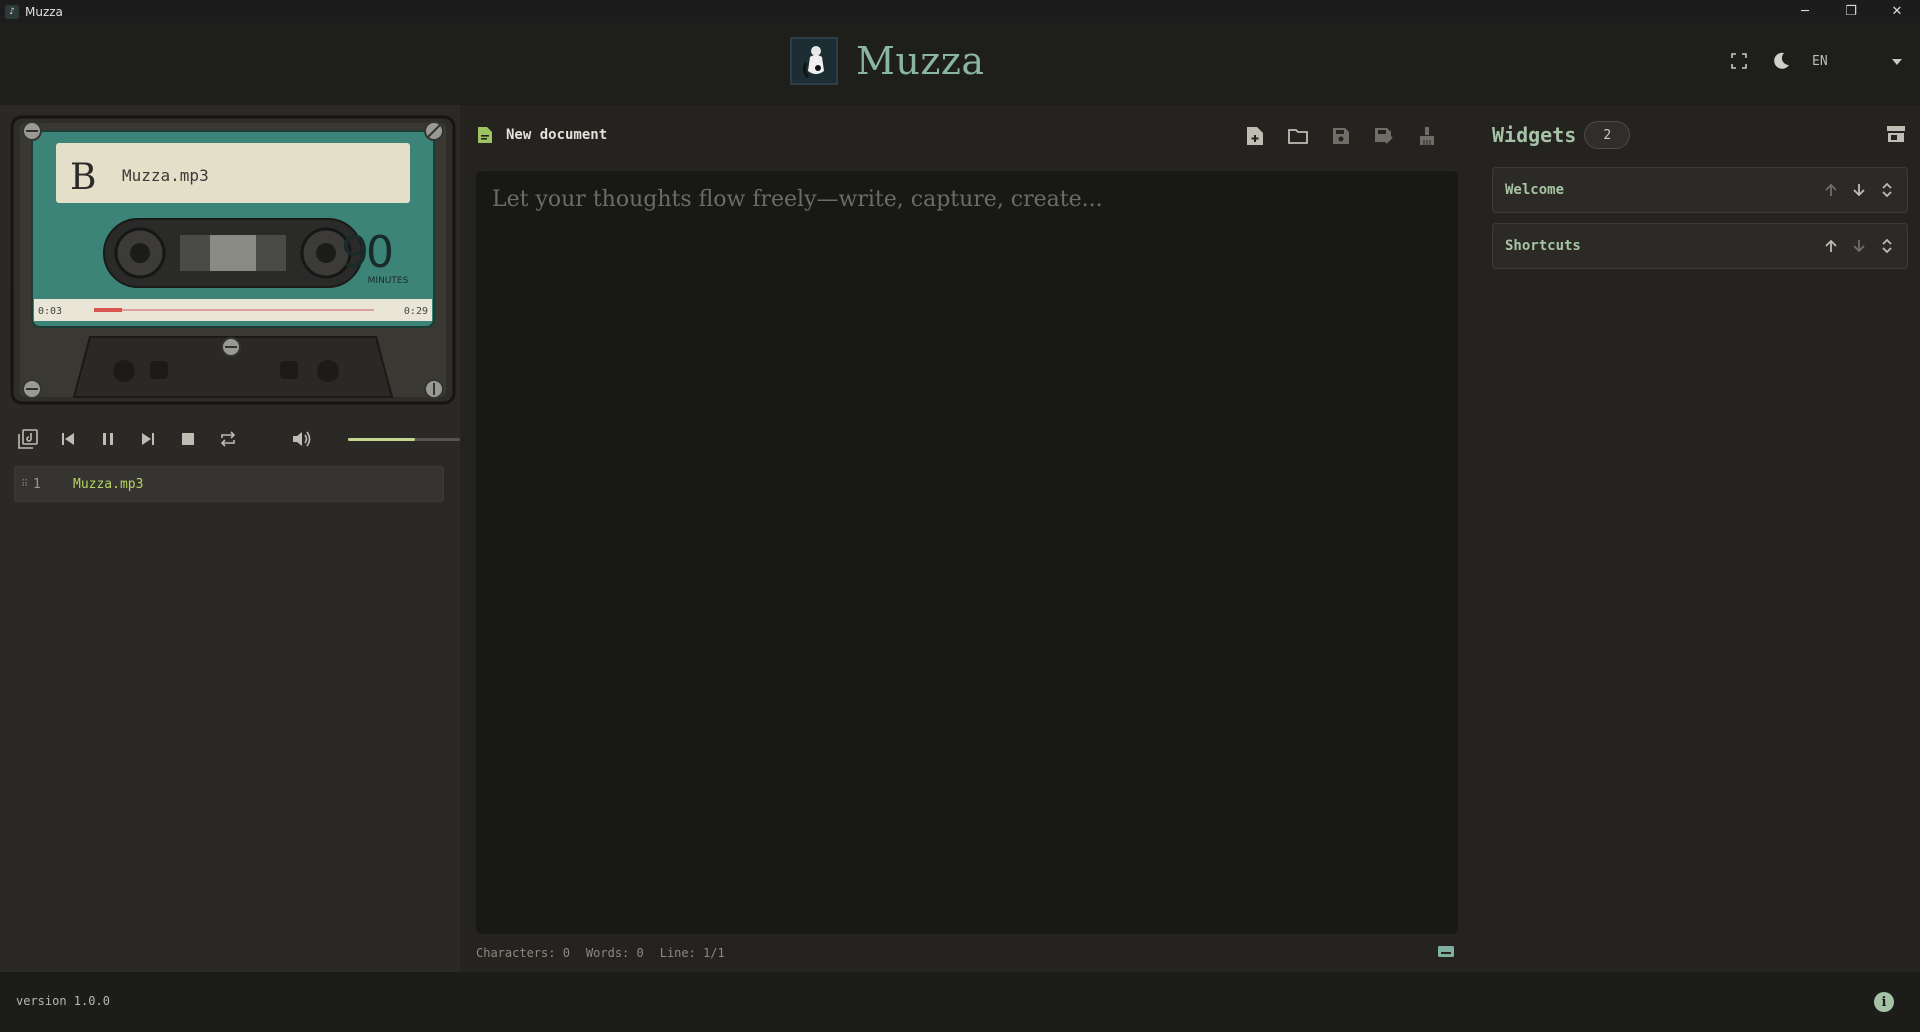 The image size is (1920, 1032). What do you see at coordinates (37, 484) in the screenshot?
I see `playlist-item-number: 1` at bounding box center [37, 484].